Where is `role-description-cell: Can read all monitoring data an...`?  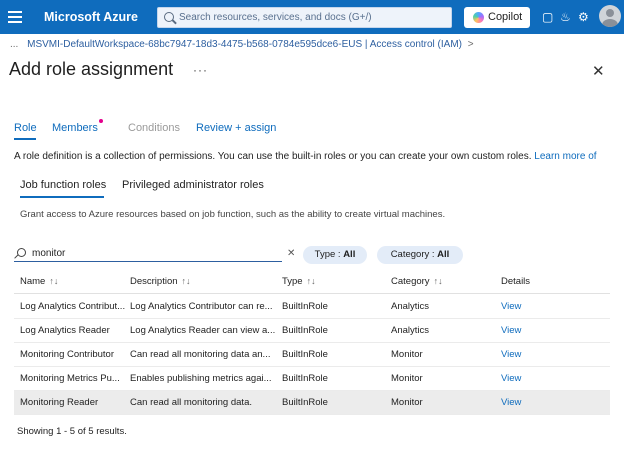 role-description-cell: Can read all monitoring data an... is located at coordinates (200, 354).